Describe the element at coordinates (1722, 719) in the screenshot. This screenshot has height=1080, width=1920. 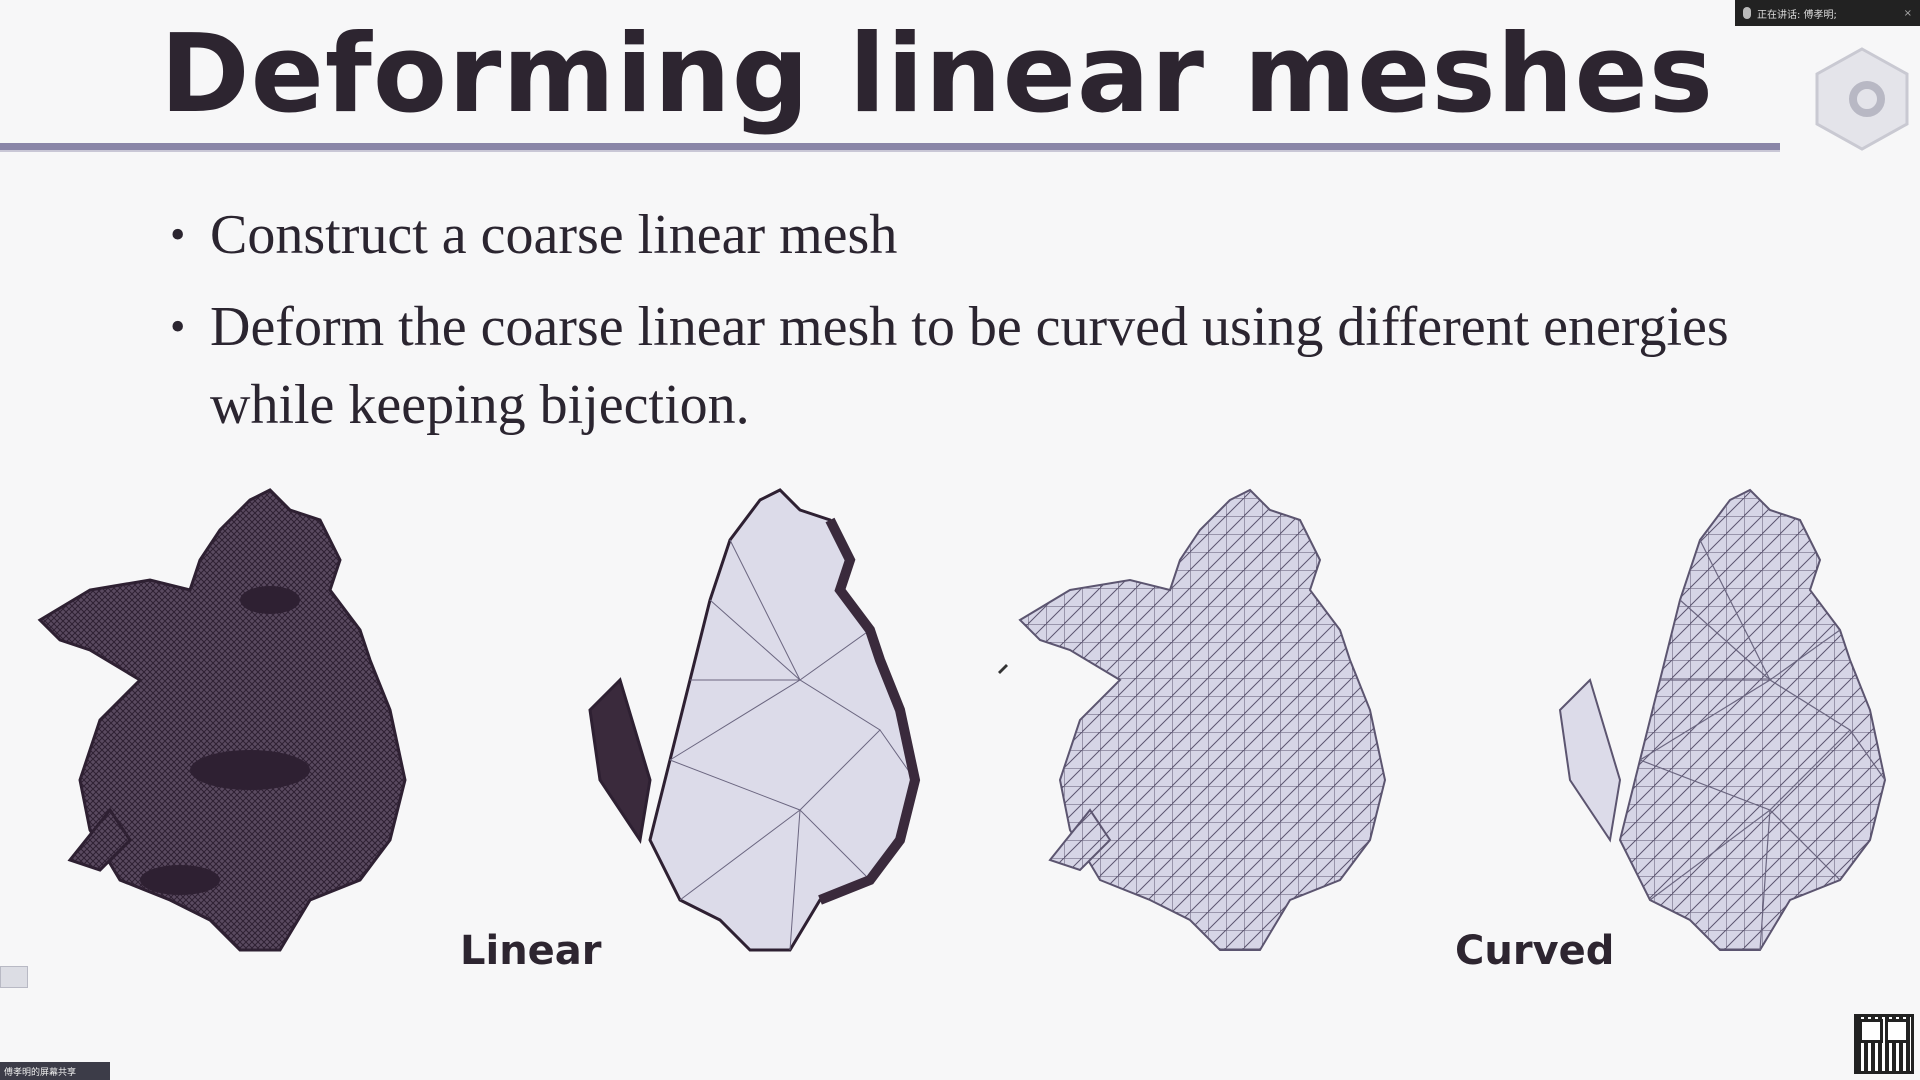
I see `curved-mesh-cutaway-figure` at that location.